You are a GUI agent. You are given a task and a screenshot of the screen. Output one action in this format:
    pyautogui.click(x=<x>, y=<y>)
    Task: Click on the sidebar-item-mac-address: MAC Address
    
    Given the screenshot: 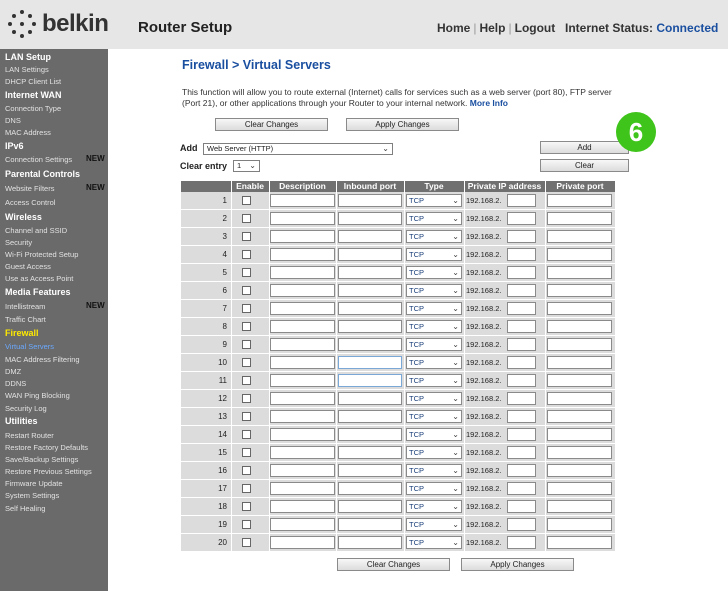 What is the action you would take?
    pyautogui.click(x=28, y=132)
    